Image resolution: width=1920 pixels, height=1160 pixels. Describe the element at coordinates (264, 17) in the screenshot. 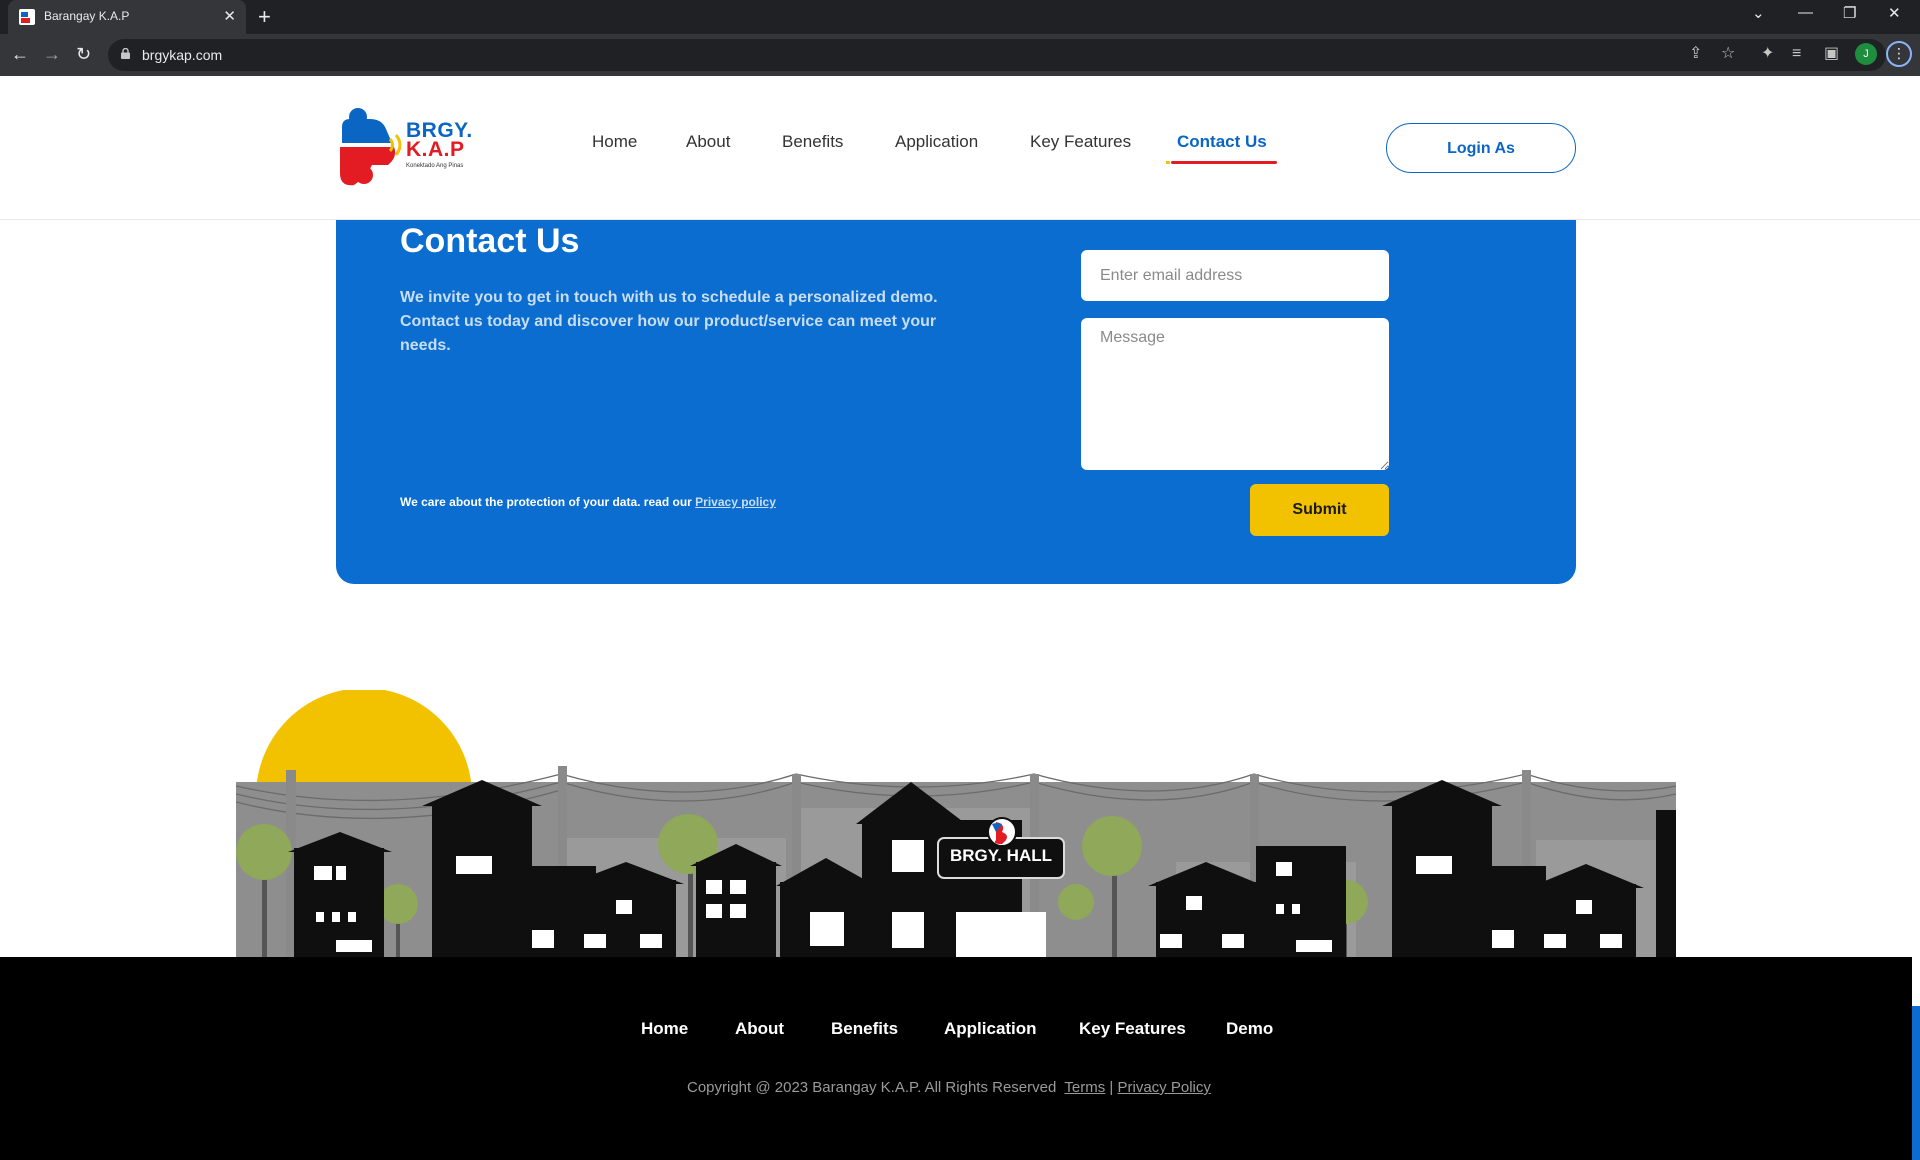

I see `new-tab-icon: +` at that location.